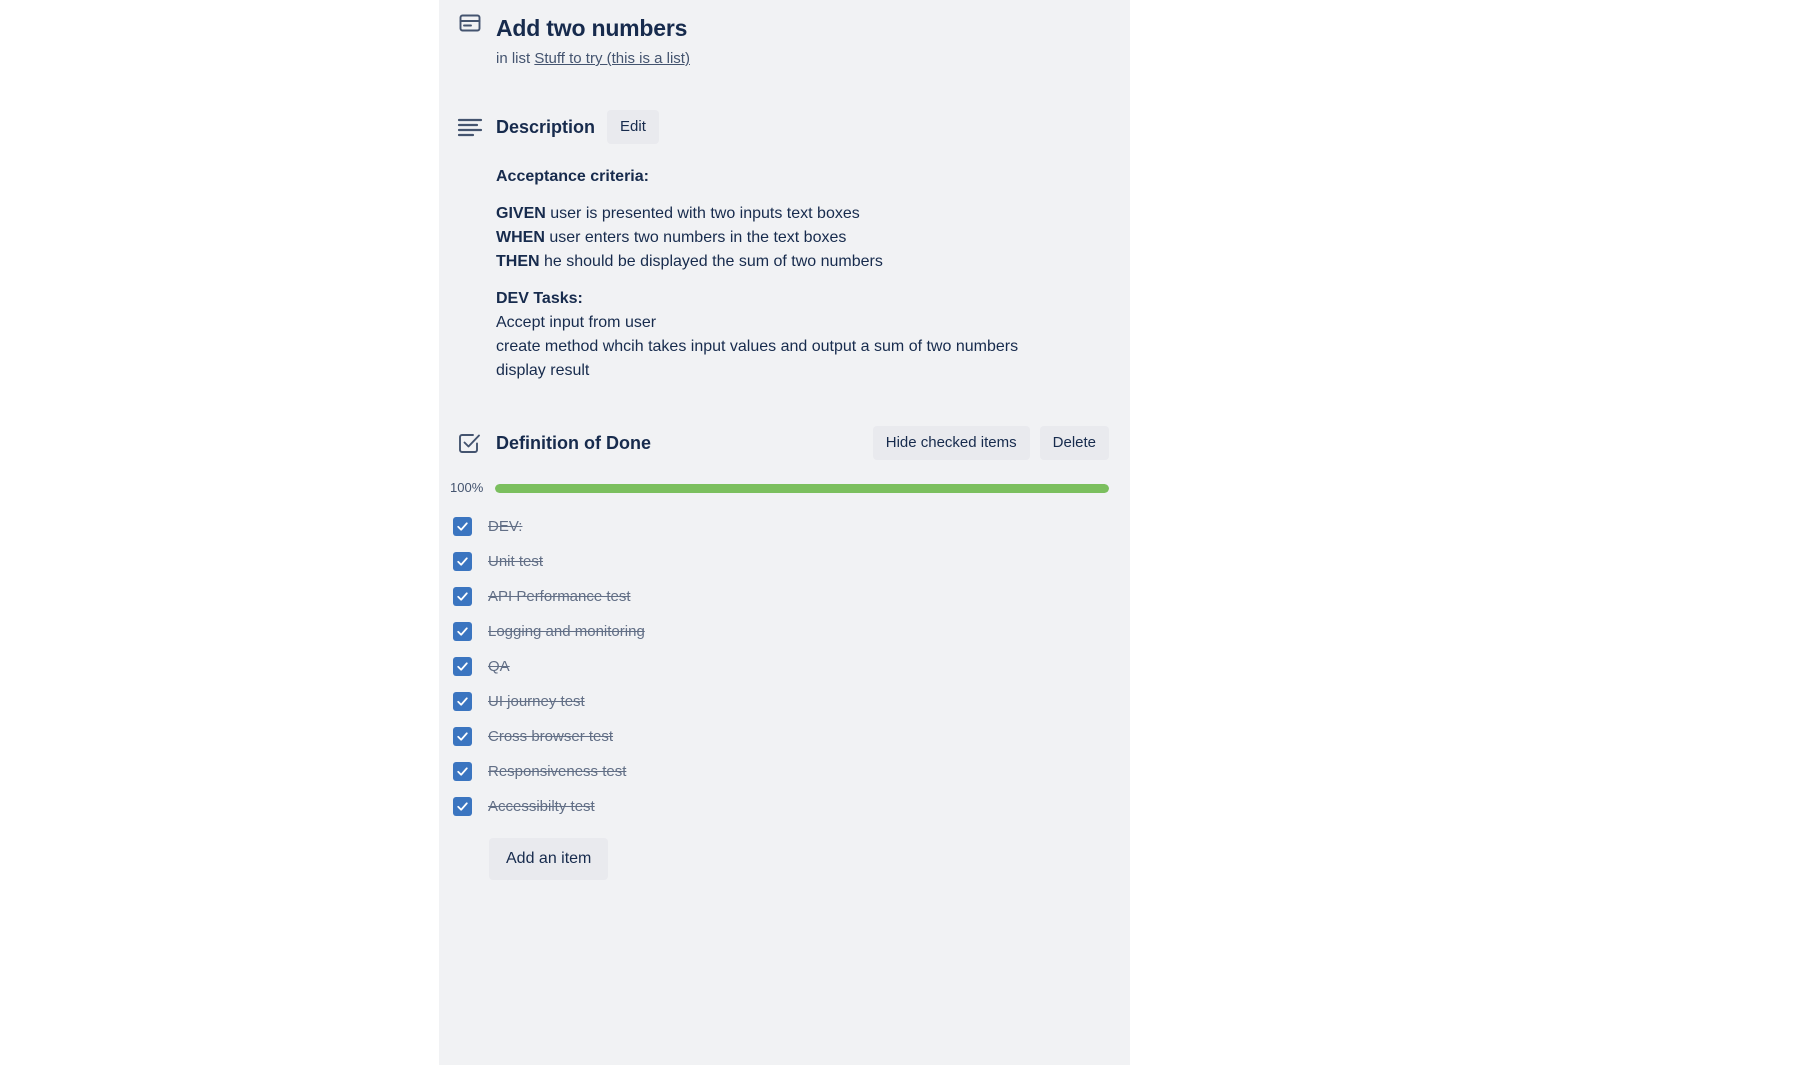 This screenshot has height=1065, width=1800. Describe the element at coordinates (546, 127) in the screenshot. I see `description-title: Description` at that location.